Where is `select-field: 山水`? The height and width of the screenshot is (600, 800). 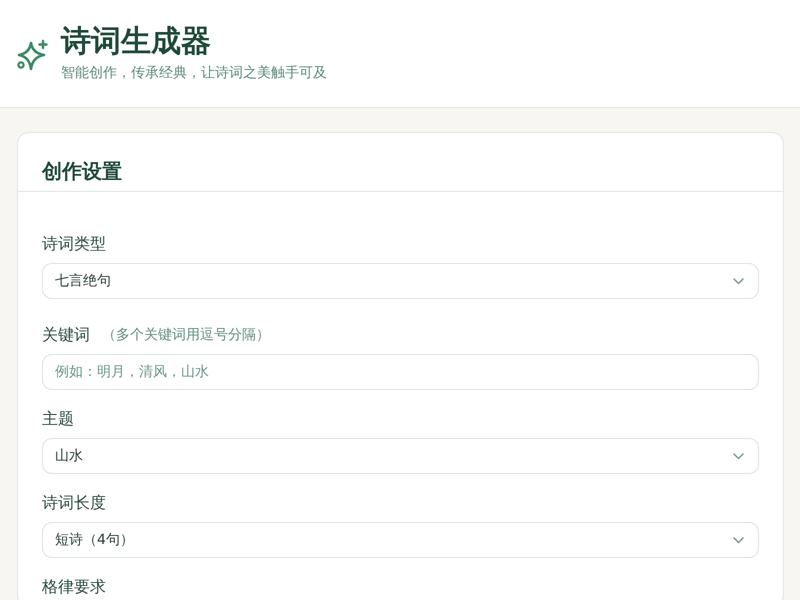
select-field: 山水 is located at coordinates (400, 456).